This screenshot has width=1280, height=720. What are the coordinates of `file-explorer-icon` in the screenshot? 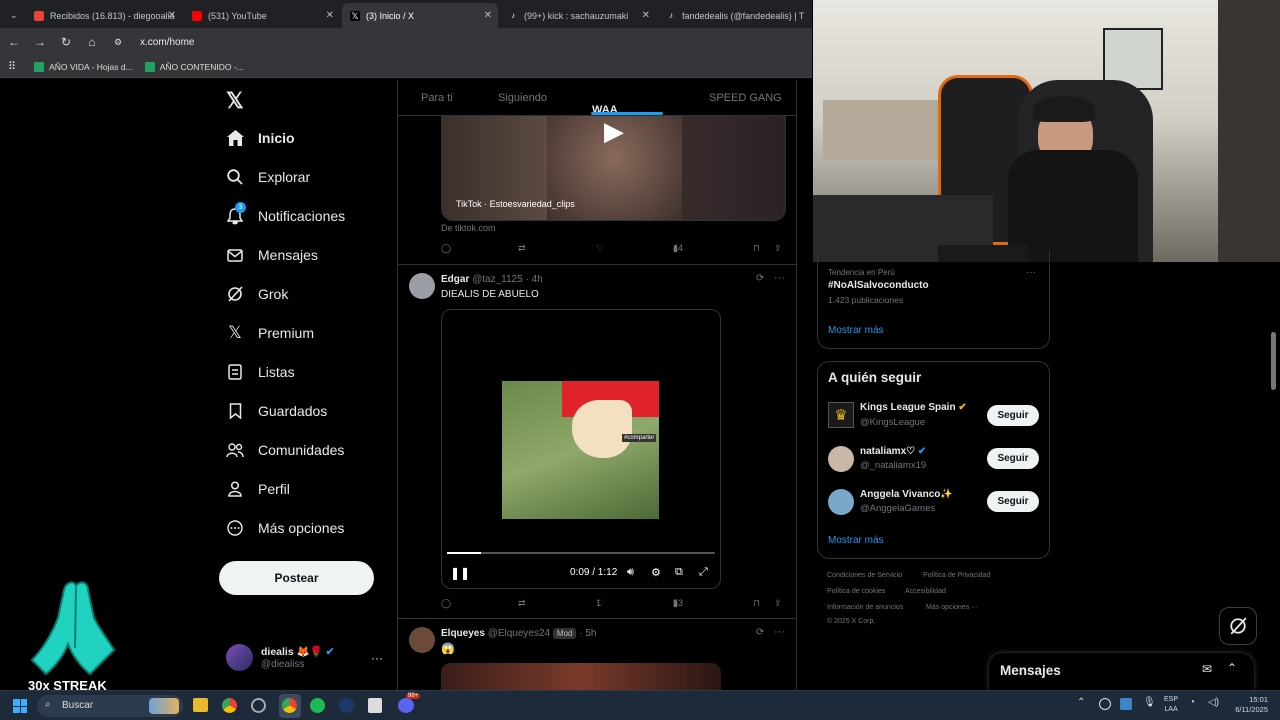 It's located at (200, 705).